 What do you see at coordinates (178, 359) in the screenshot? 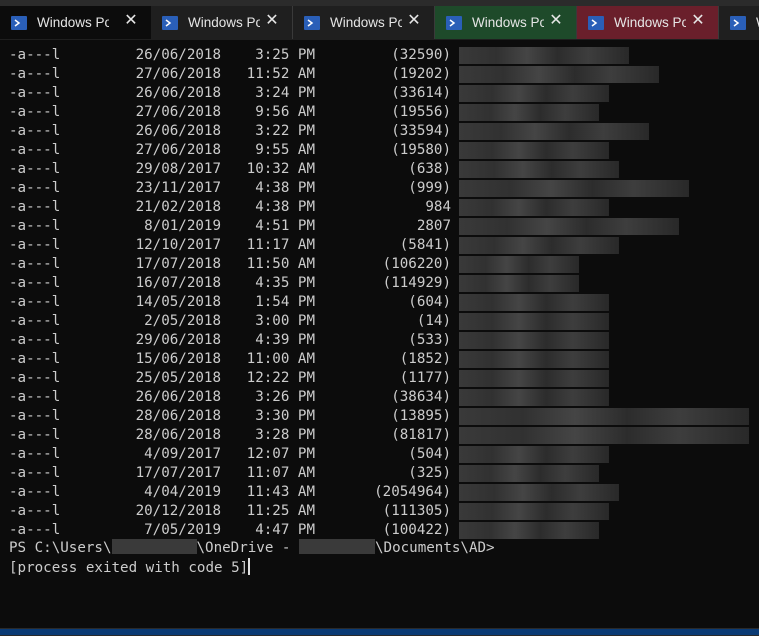
I see `file-date: 15/06/2018` at bounding box center [178, 359].